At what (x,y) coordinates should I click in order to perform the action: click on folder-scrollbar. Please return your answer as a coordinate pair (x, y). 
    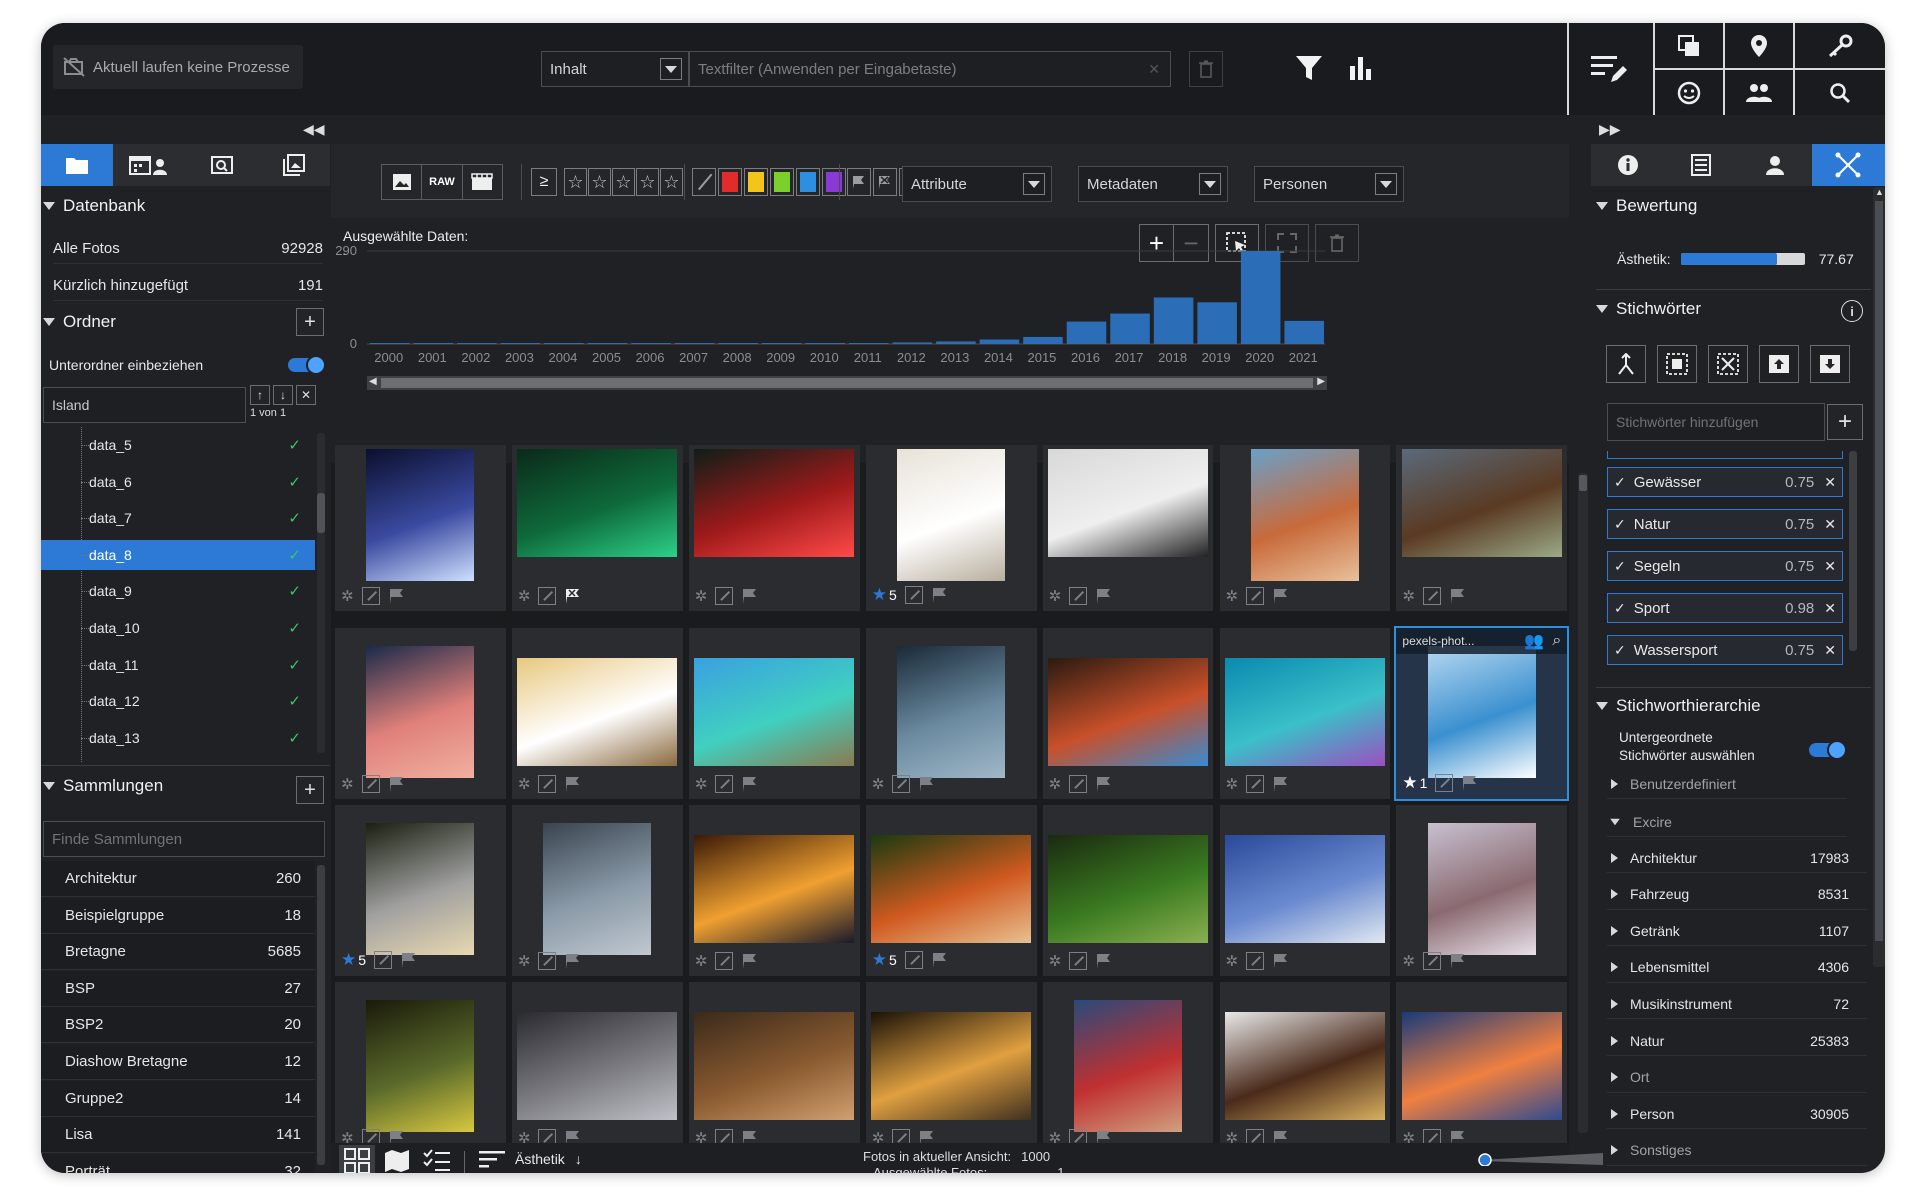
    Looking at the image, I should click on (321, 593).